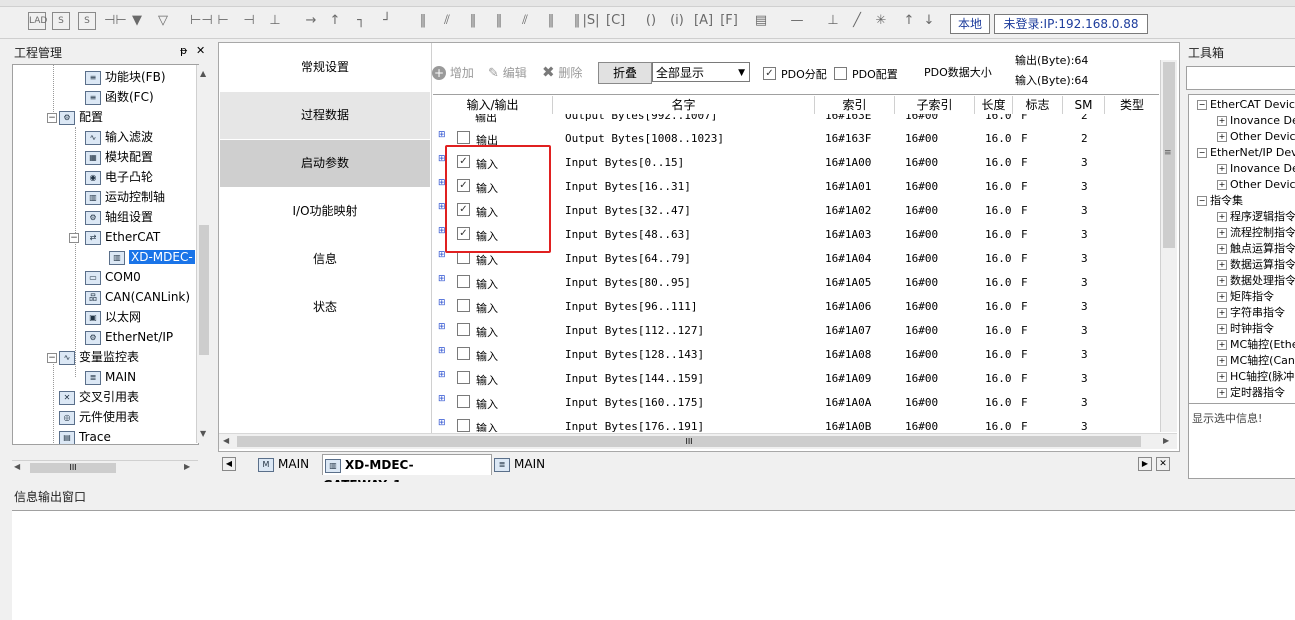  What do you see at coordinates (651, 21) in the screenshot?
I see `coil-out-icon: ()` at bounding box center [651, 21].